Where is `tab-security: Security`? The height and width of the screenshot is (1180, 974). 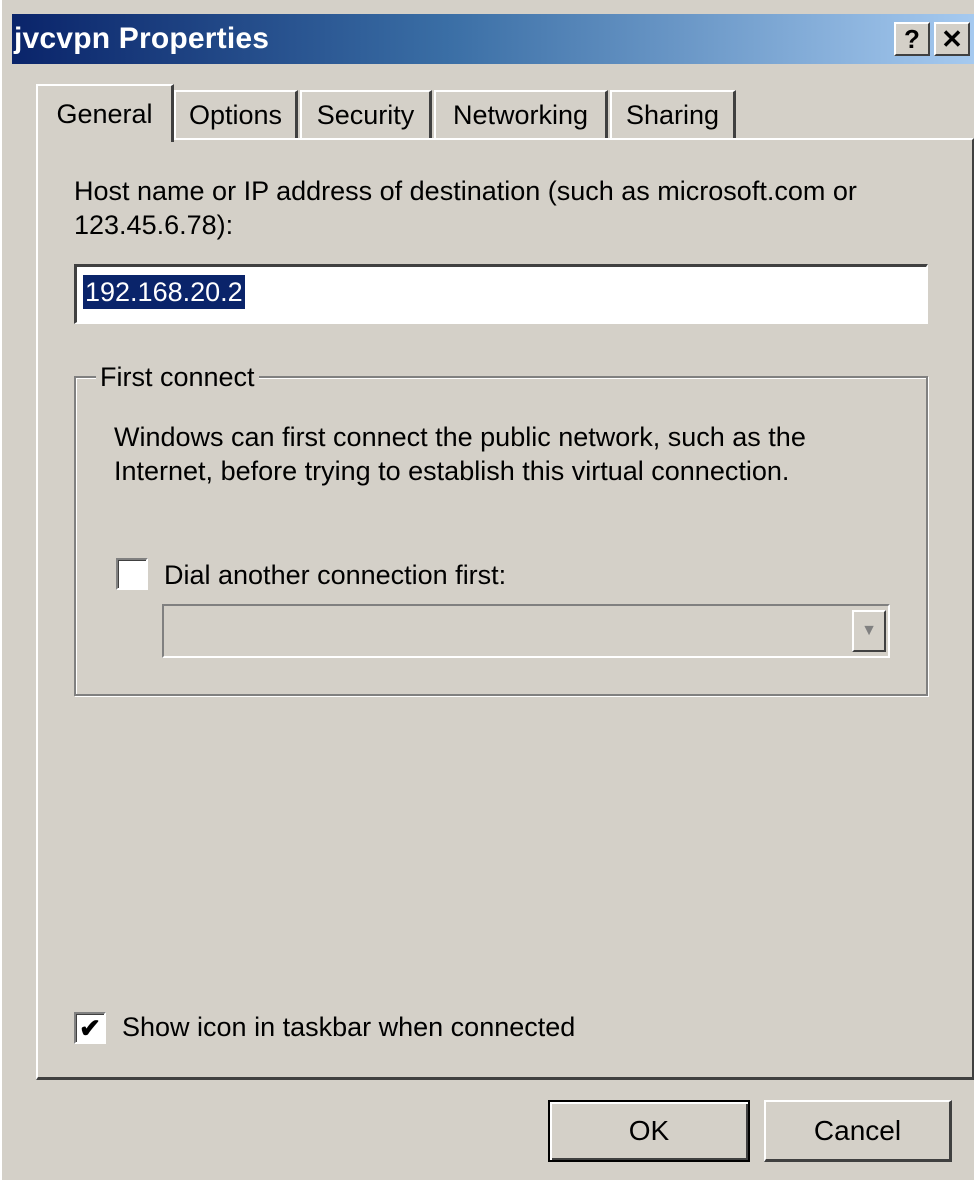
tab-security: Security is located at coordinates (366, 114).